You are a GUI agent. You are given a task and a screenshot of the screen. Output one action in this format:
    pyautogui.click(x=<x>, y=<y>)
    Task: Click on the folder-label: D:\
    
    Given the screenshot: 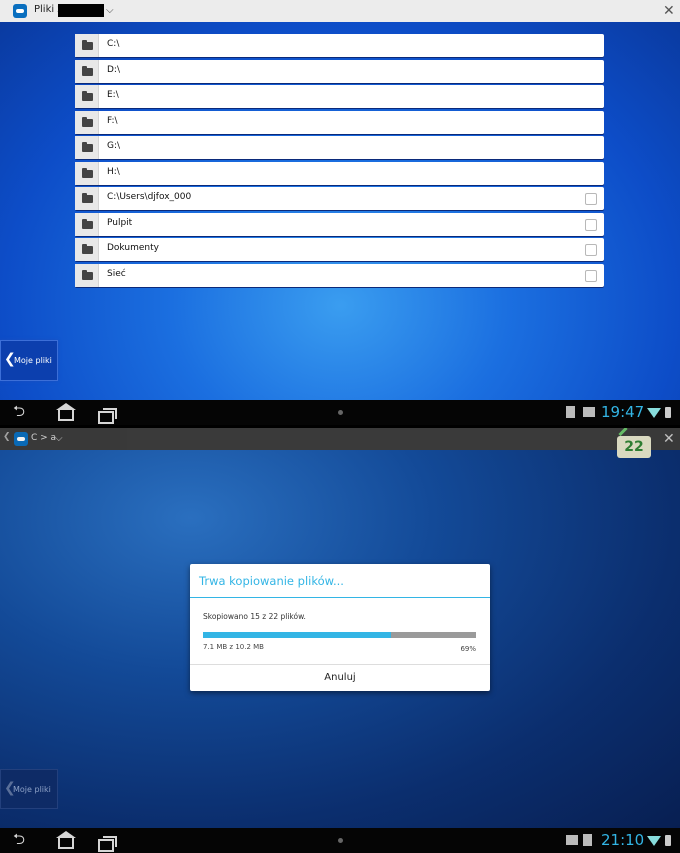 What is the action you would take?
    pyautogui.click(x=113, y=69)
    